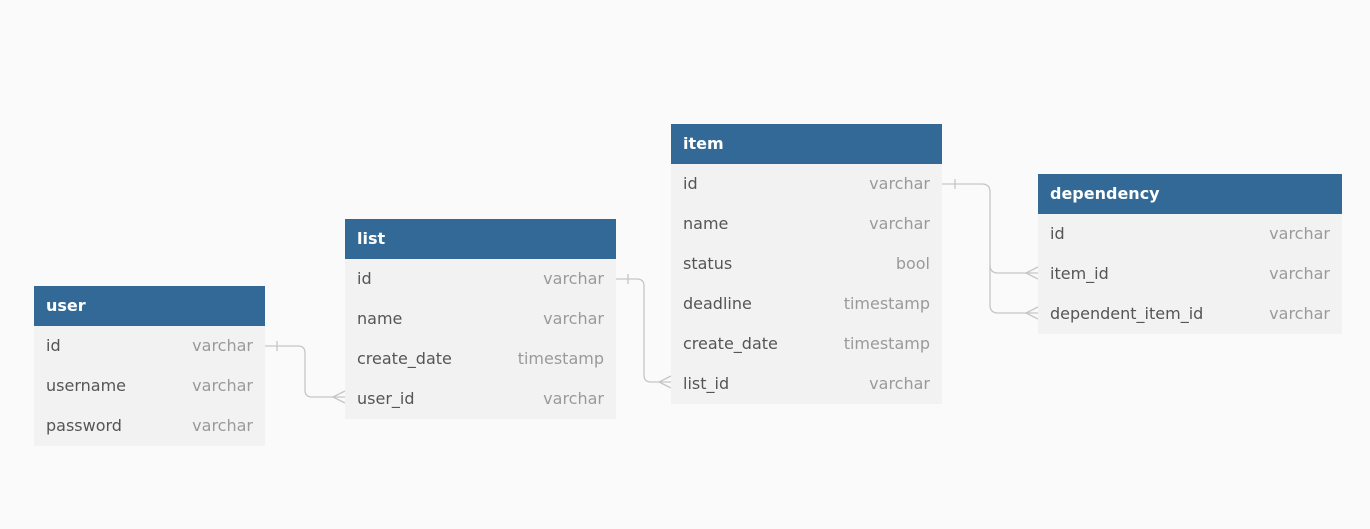 The width and height of the screenshot is (1370, 529). Describe the element at coordinates (990, 228) in the screenshot. I see `relation-item-dependency-item-id` at that location.